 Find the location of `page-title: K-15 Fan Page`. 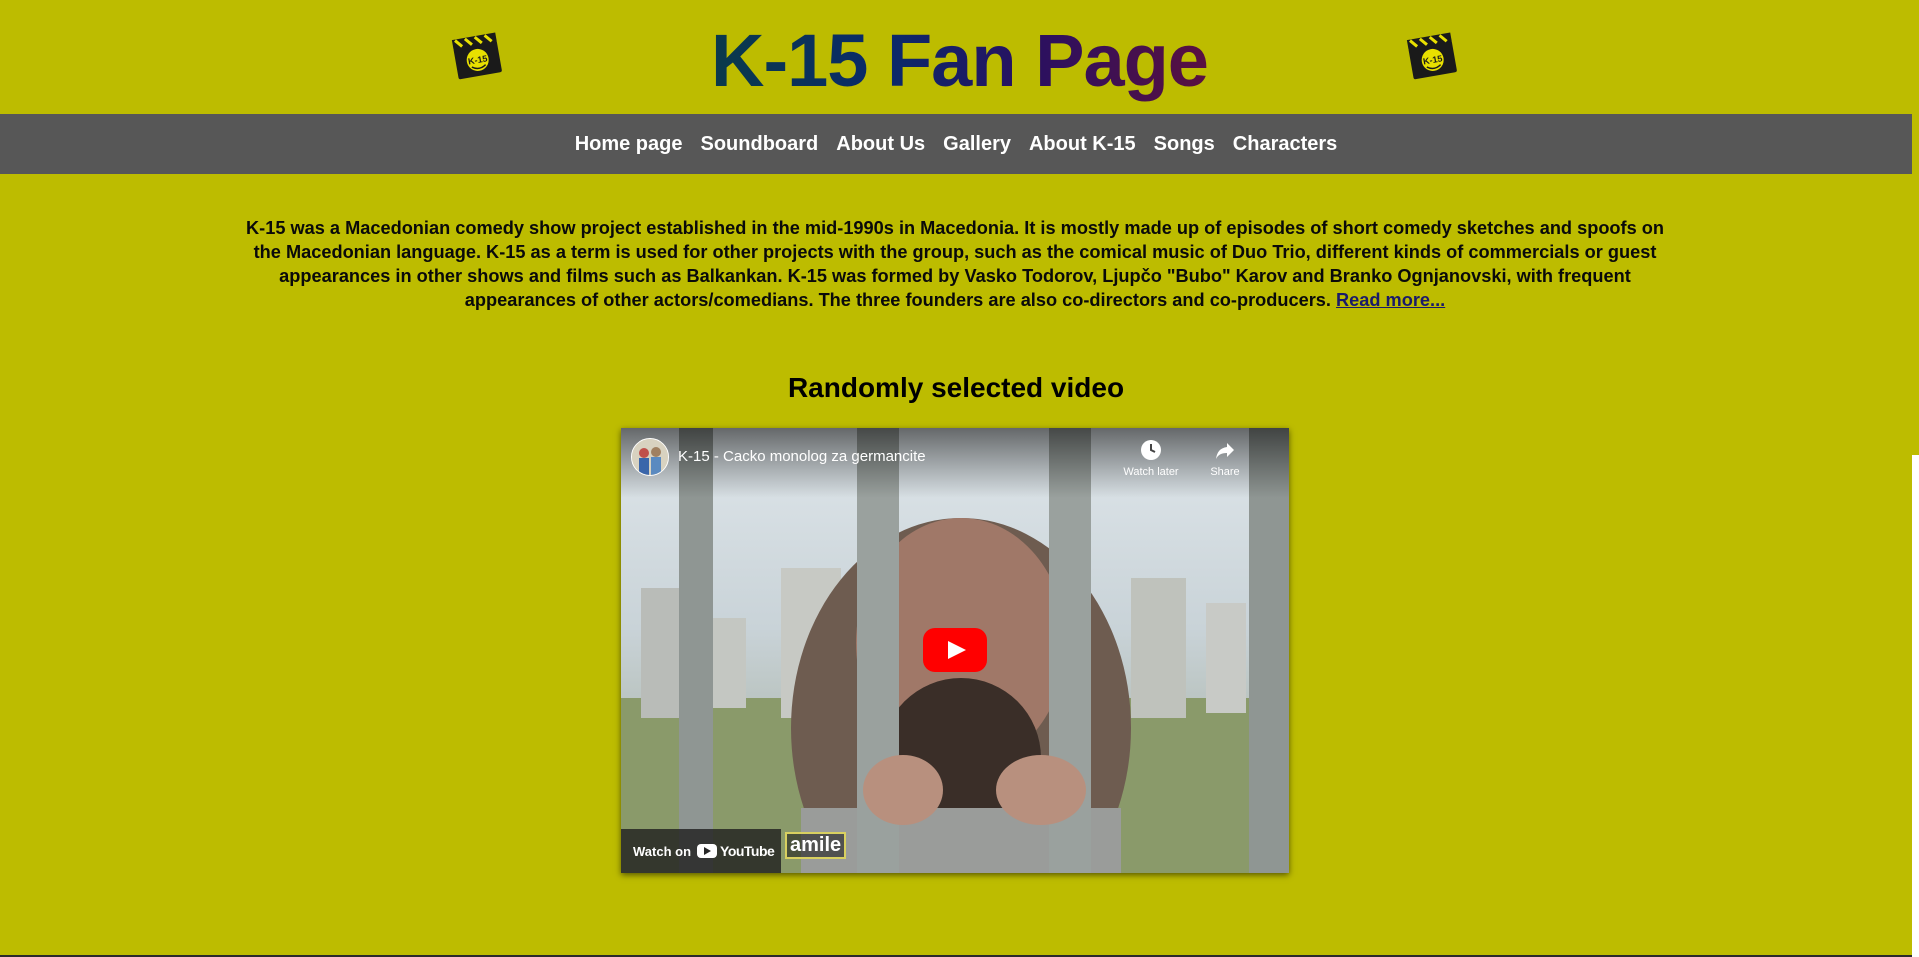

page-title: K-15 Fan Page is located at coordinates (960, 60).